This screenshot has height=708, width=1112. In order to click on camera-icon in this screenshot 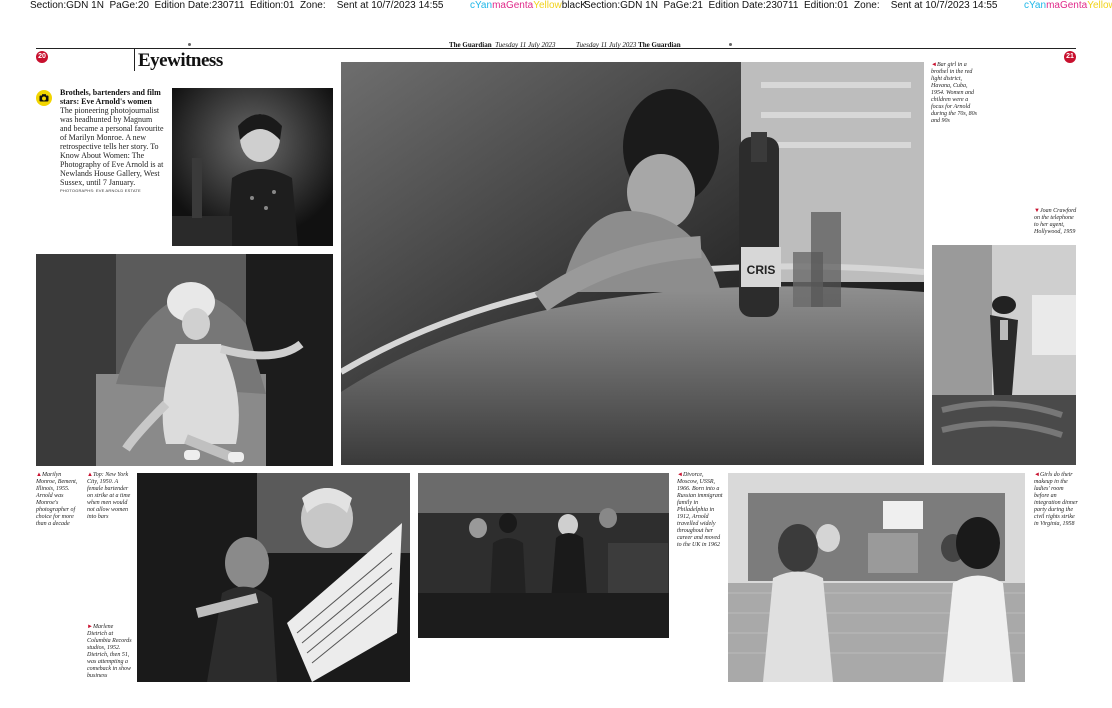, I will do `click(44, 98)`.